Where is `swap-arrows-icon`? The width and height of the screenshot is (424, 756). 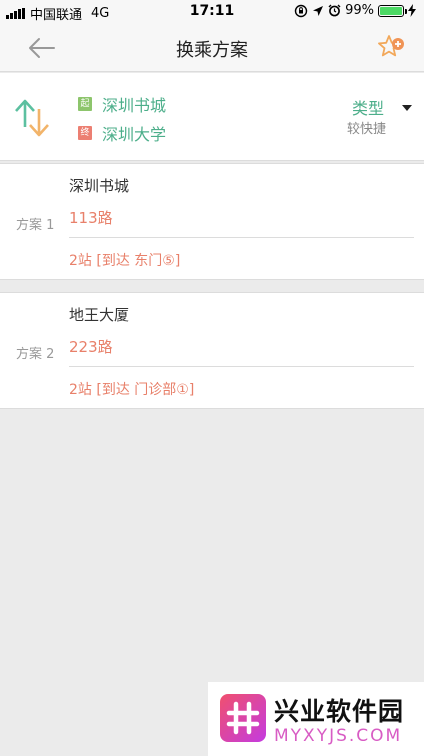
swap-arrows-icon is located at coordinates (32, 118).